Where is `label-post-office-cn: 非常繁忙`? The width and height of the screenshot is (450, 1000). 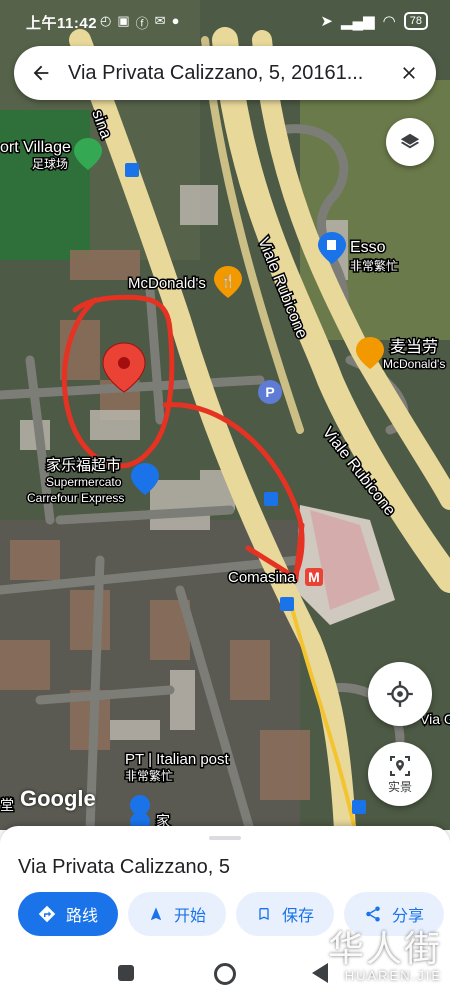
label-post-office-cn: 非常繁忙 is located at coordinates (149, 775).